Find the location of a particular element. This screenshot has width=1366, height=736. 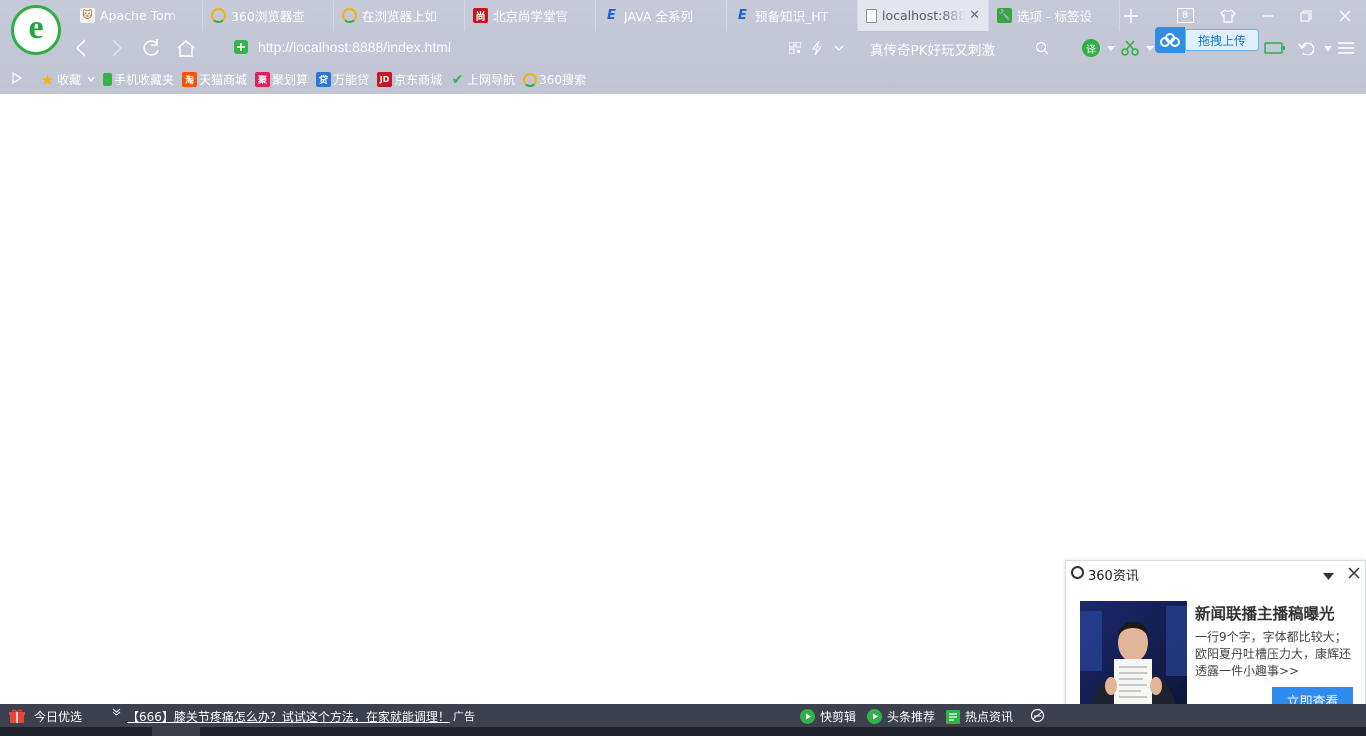

plus-icon is located at coordinates (1131, 15).